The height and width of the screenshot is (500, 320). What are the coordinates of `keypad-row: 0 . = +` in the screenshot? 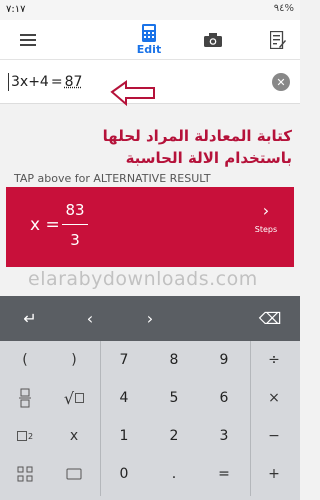 It's located at (150, 474).